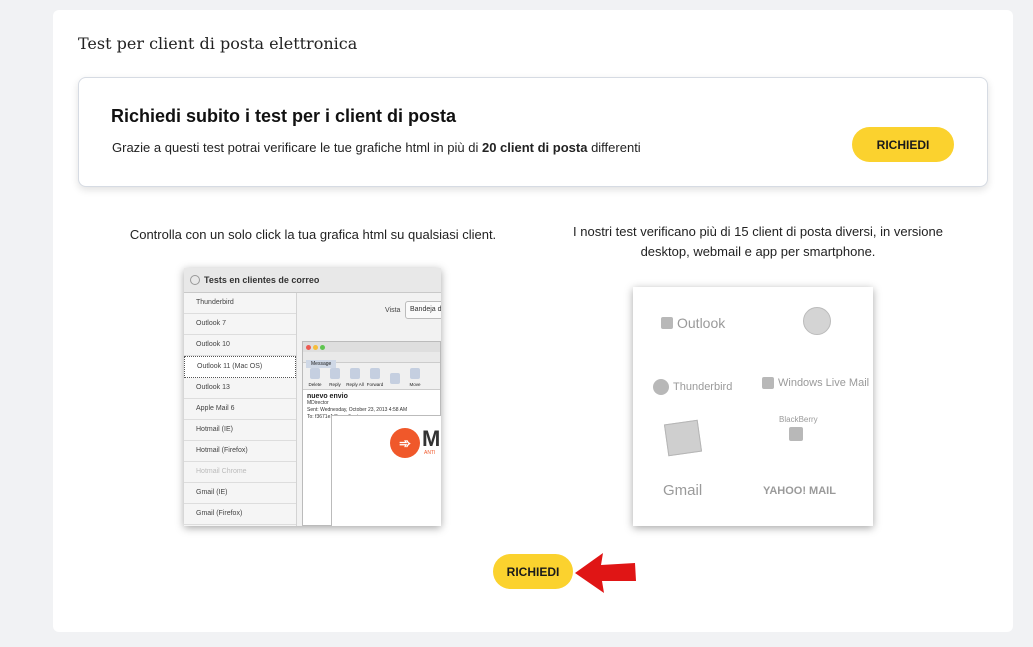 The image size is (1033, 647). What do you see at coordinates (393, 310) in the screenshot?
I see `vista-label: Vista` at bounding box center [393, 310].